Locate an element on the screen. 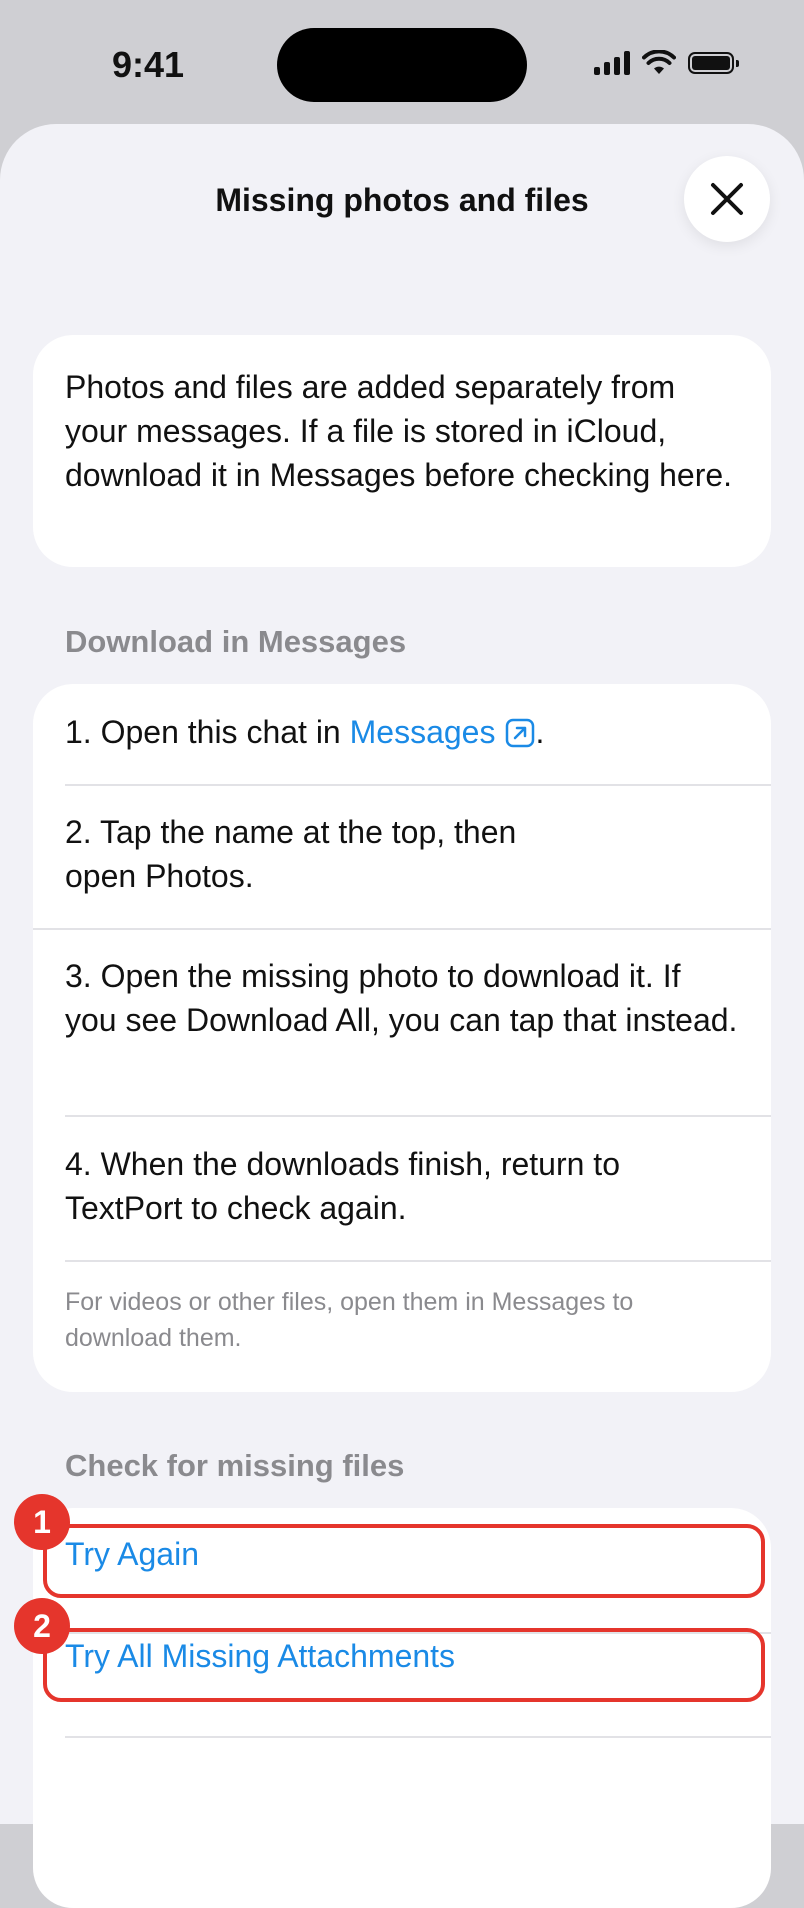 Image resolution: width=804 pixels, height=1908 pixels. annotation-badge-1: 1 is located at coordinates (42, 1522).